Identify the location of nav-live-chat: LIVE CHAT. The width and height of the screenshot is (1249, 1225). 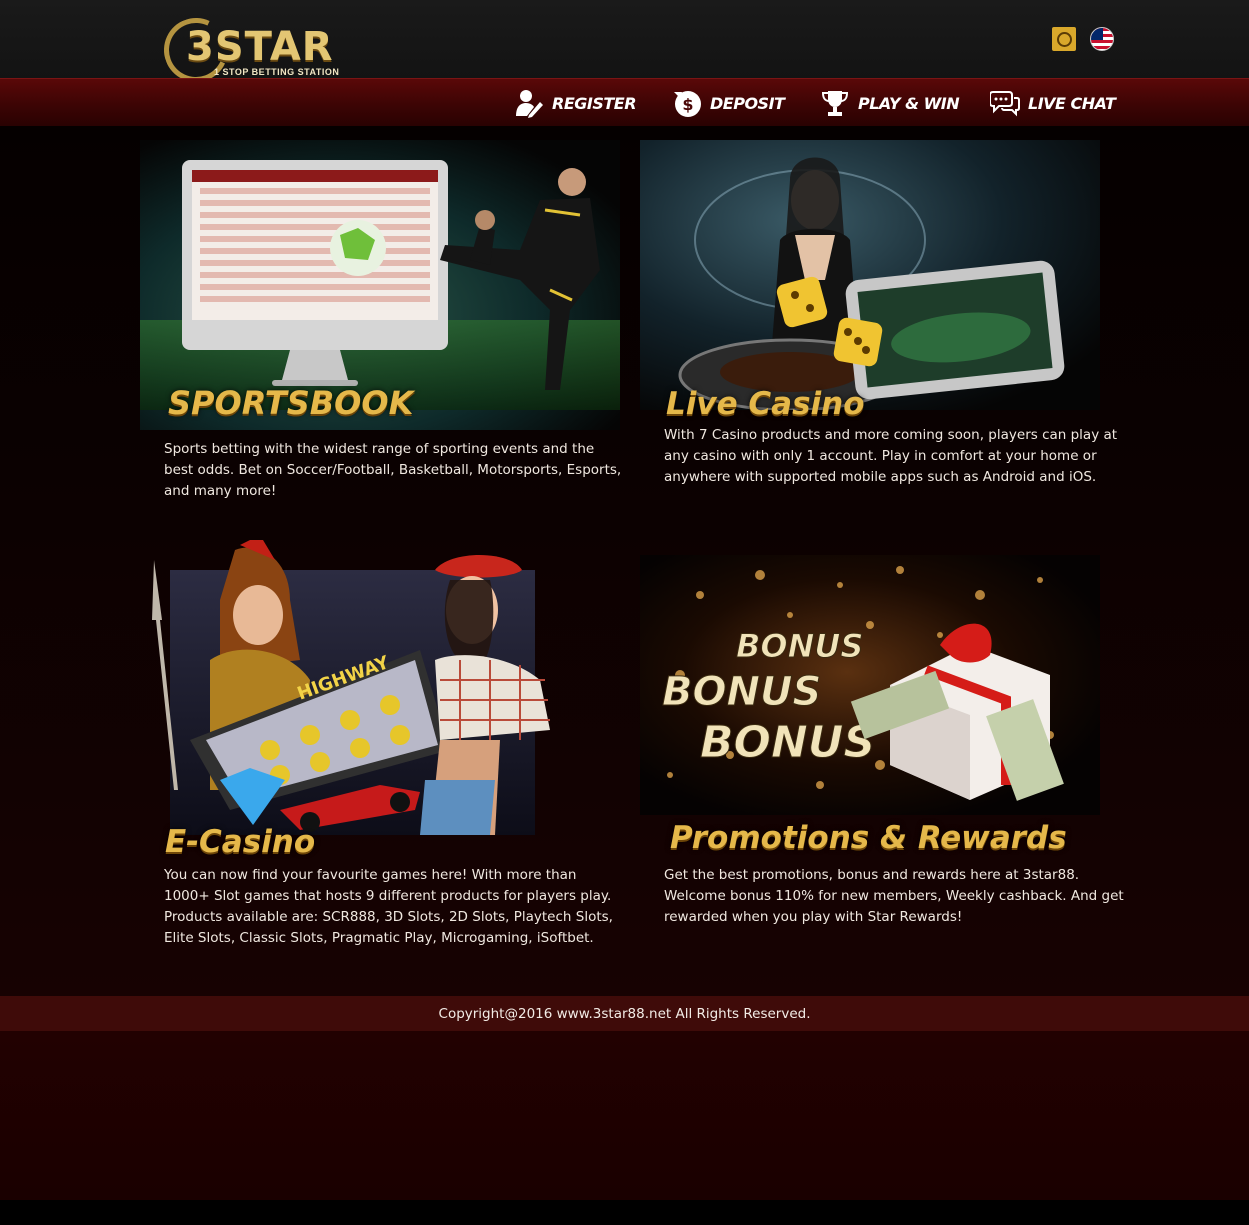
(1053, 103).